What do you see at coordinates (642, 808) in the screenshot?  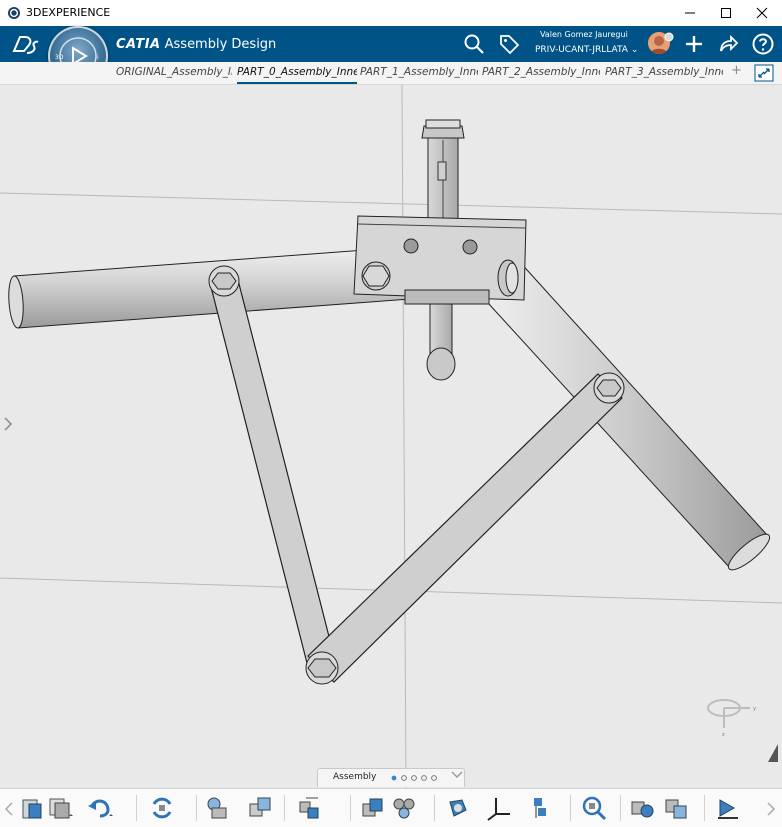 I see `compass-icon` at bounding box center [642, 808].